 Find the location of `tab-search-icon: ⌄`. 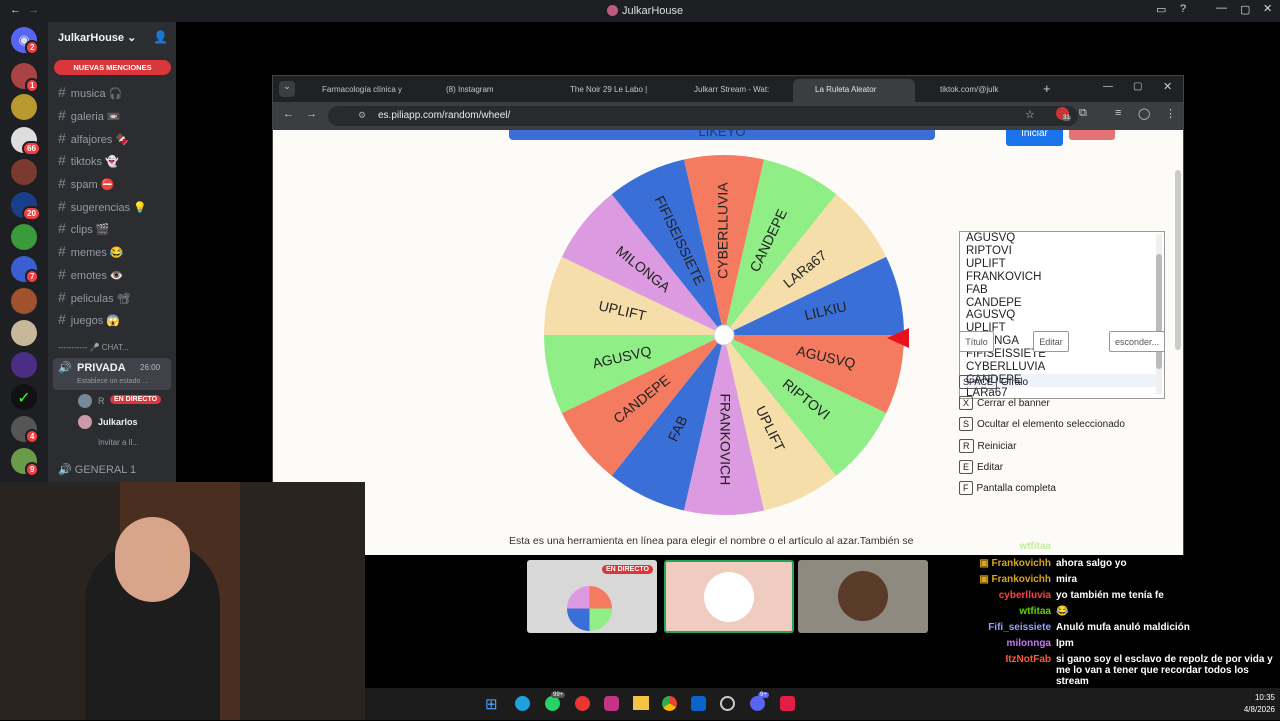

tab-search-icon: ⌄ is located at coordinates (287, 89).